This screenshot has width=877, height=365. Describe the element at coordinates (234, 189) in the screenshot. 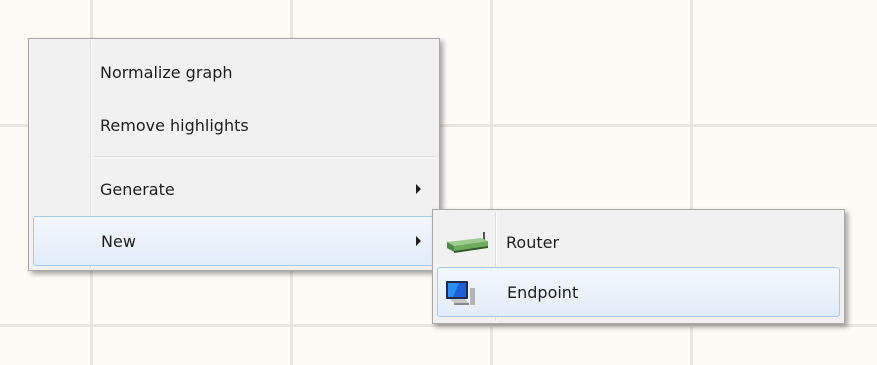

I see `menu-item-generate: Generate` at that location.